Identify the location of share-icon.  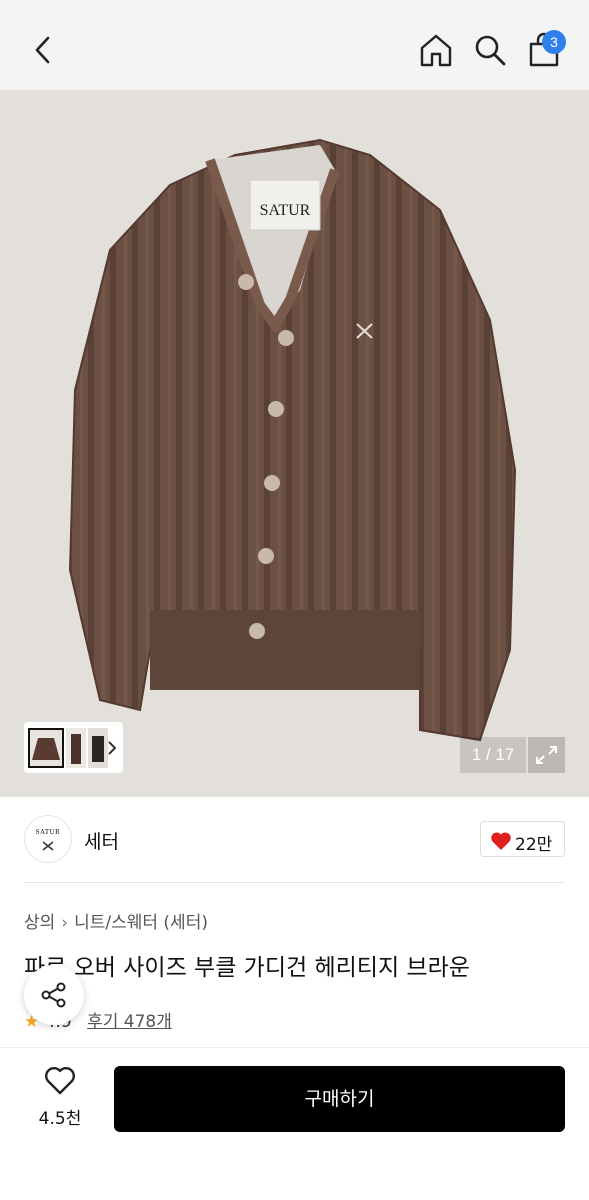
(53, 995).